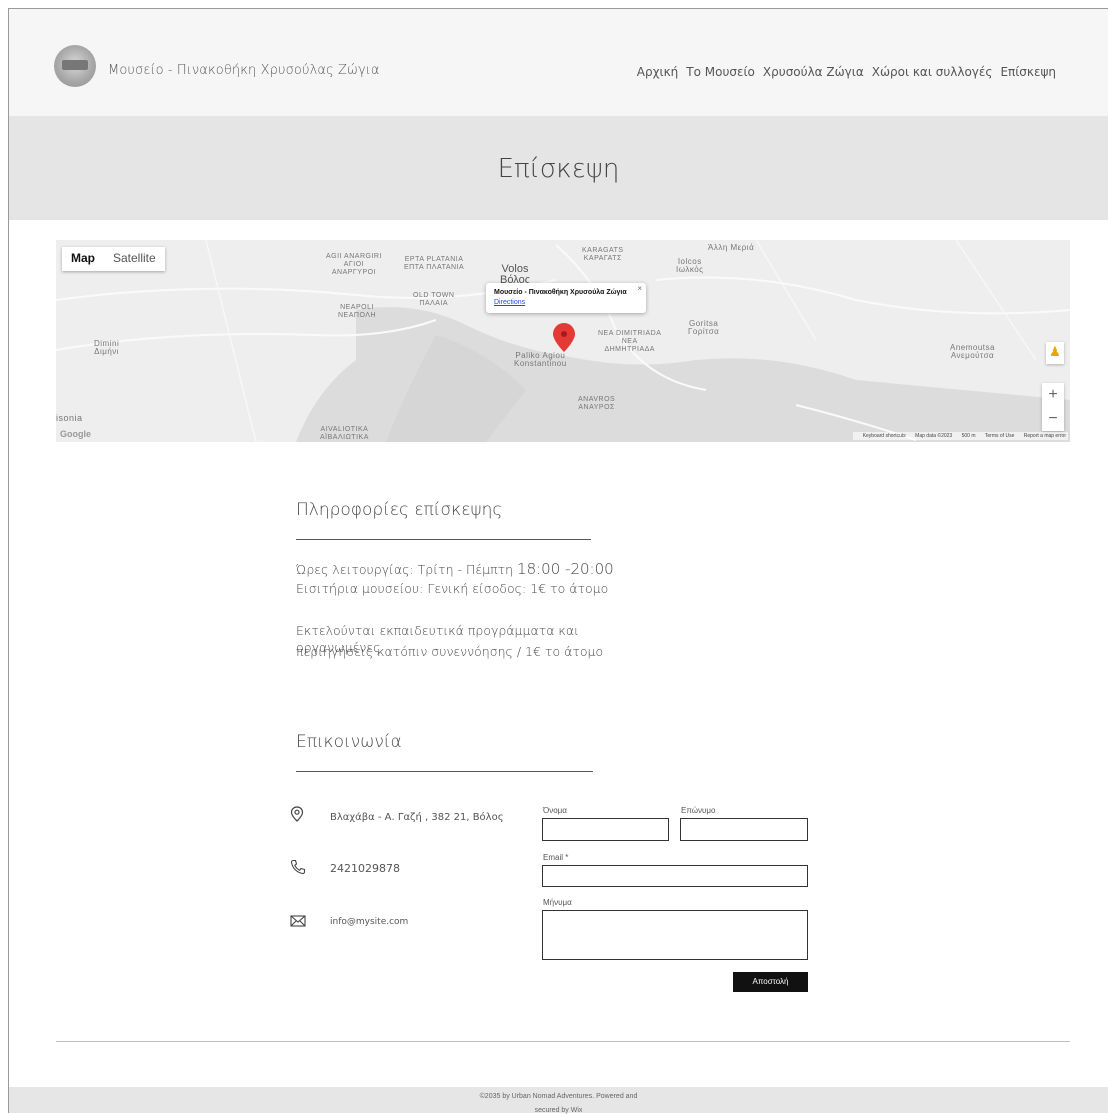  What do you see at coordinates (417, 817) in the screenshot?
I see `contact-address: Βλαχάβα - Α. Γαζή , 382 21, Βόλος` at bounding box center [417, 817].